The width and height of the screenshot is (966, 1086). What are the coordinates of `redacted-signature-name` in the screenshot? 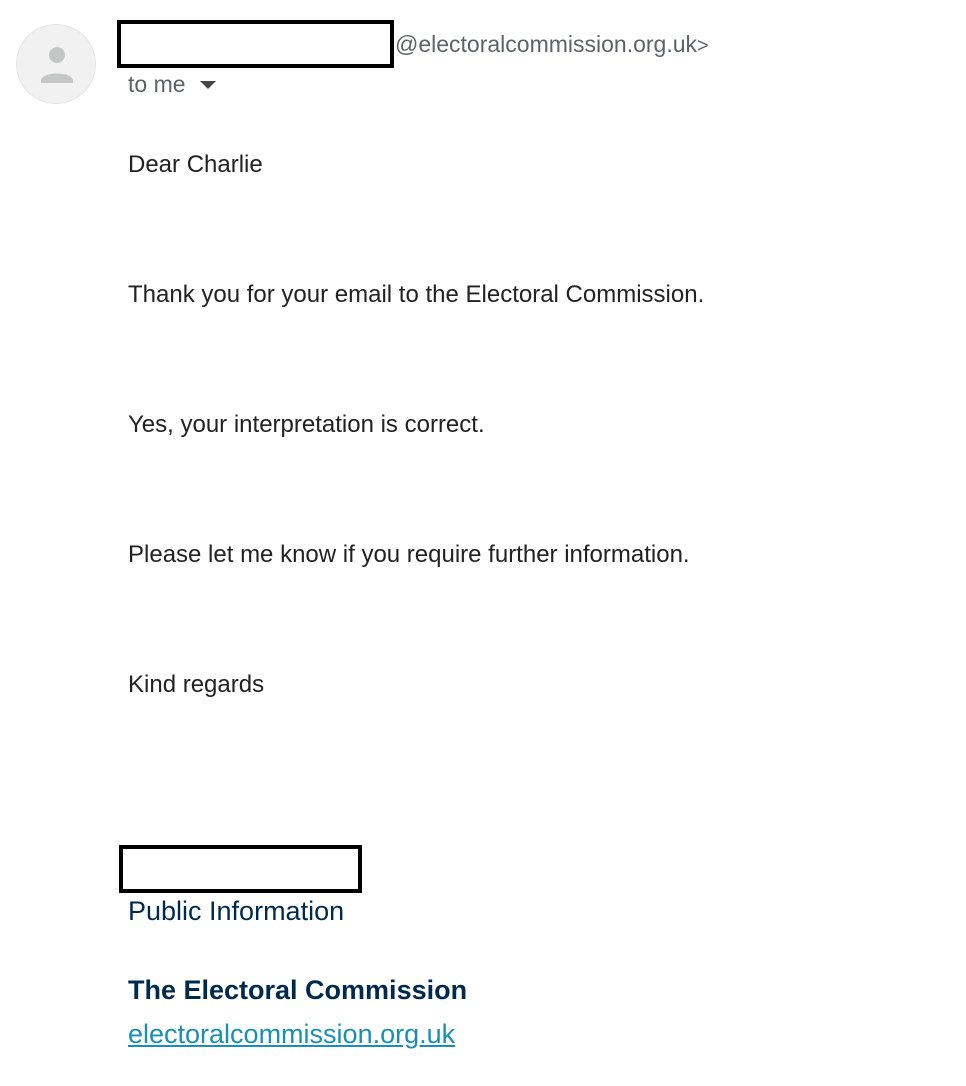 It's located at (240, 869).